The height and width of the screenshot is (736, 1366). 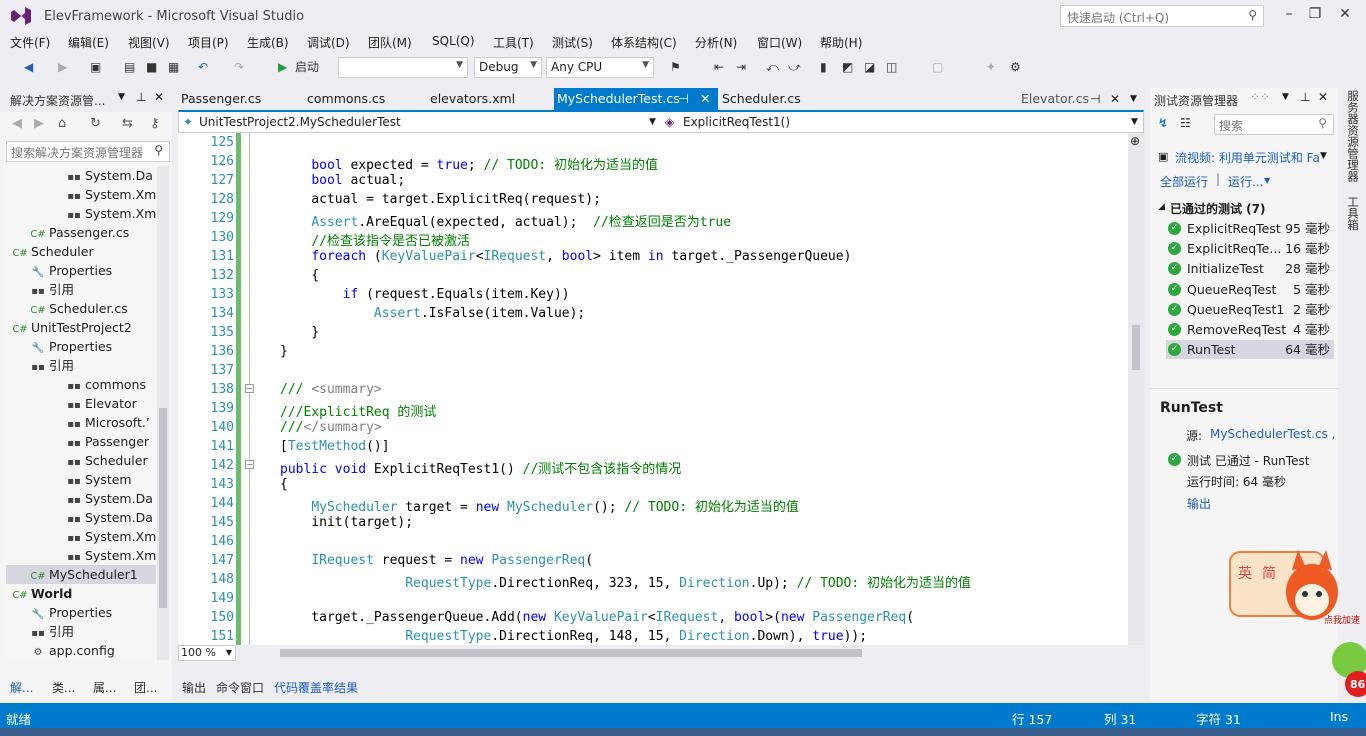 What do you see at coordinates (841, 42) in the screenshot?
I see `menu-help: 帮助(H)` at bounding box center [841, 42].